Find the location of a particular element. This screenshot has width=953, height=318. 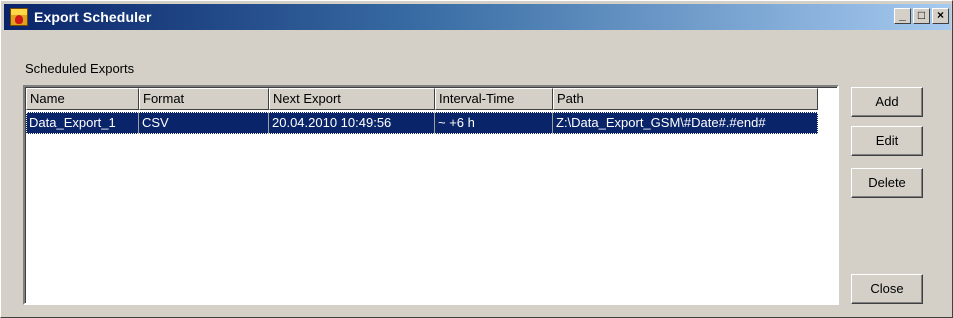

column-header-name: Name is located at coordinates (82, 99).